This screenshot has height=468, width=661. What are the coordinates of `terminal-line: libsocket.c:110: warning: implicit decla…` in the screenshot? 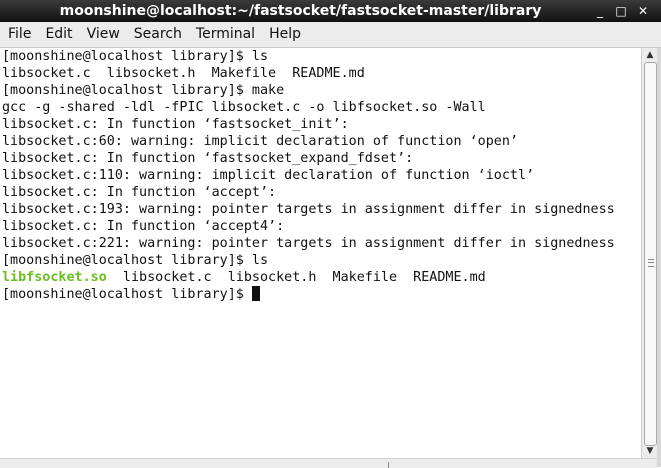 It's located at (320, 175).